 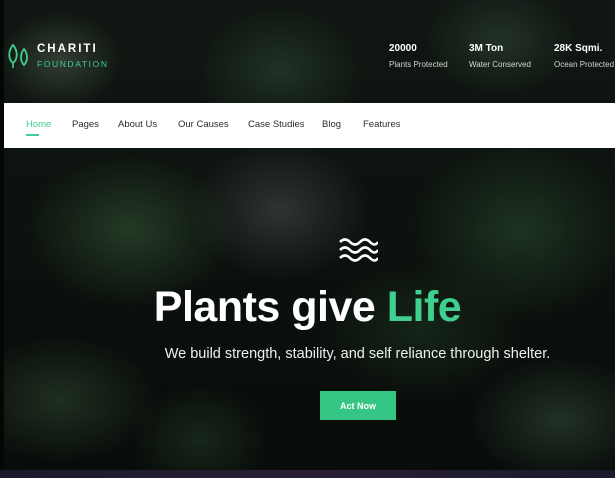 I want to click on nav-active-indicator, so click(x=32, y=135).